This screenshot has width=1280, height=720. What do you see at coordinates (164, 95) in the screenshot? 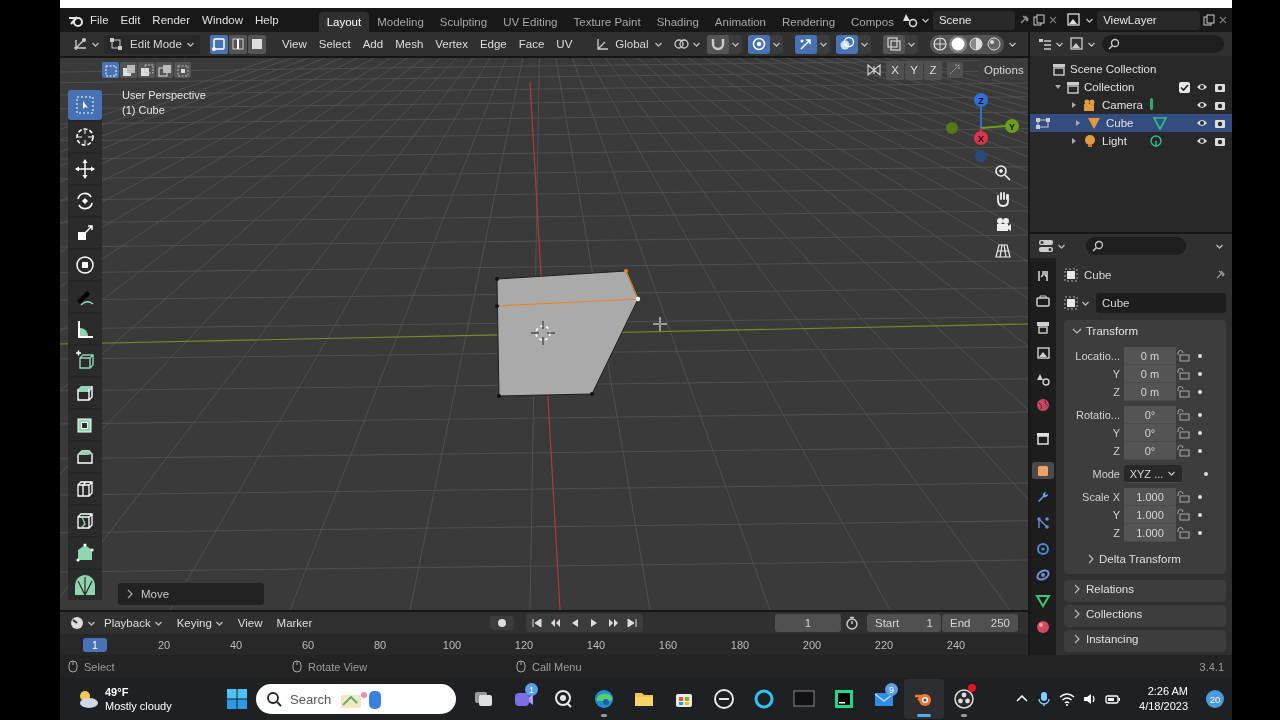
I see `view-name: User Perspective` at bounding box center [164, 95].